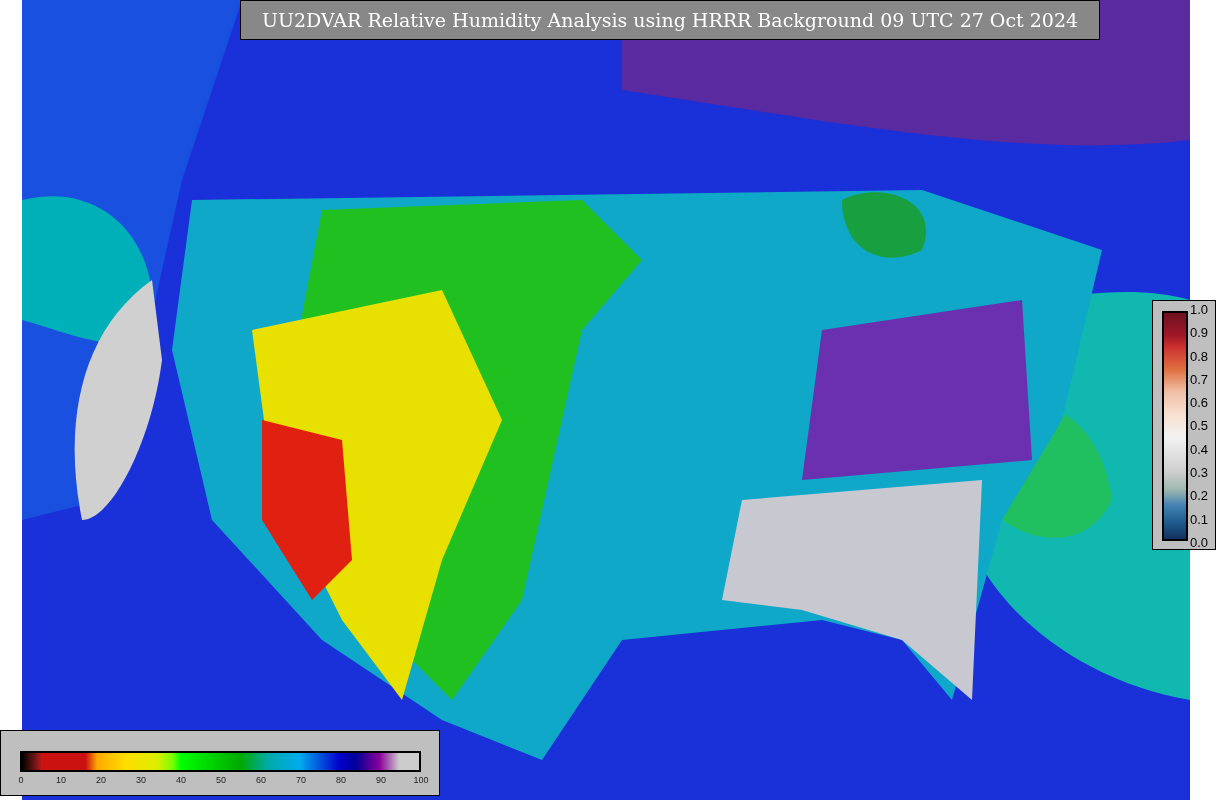 This screenshot has width=1216, height=800. I want to click on tick-label: 80, so click(341, 780).